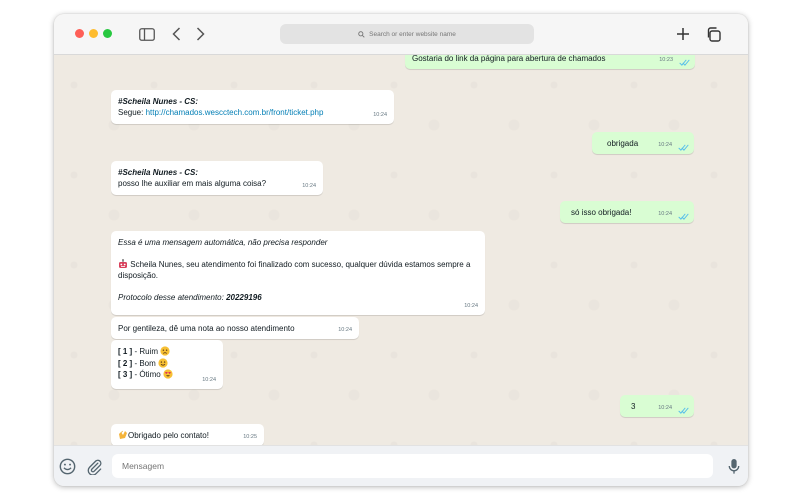 The image size is (800, 500). I want to click on address-placeholder: Search or enter website name, so click(412, 34).